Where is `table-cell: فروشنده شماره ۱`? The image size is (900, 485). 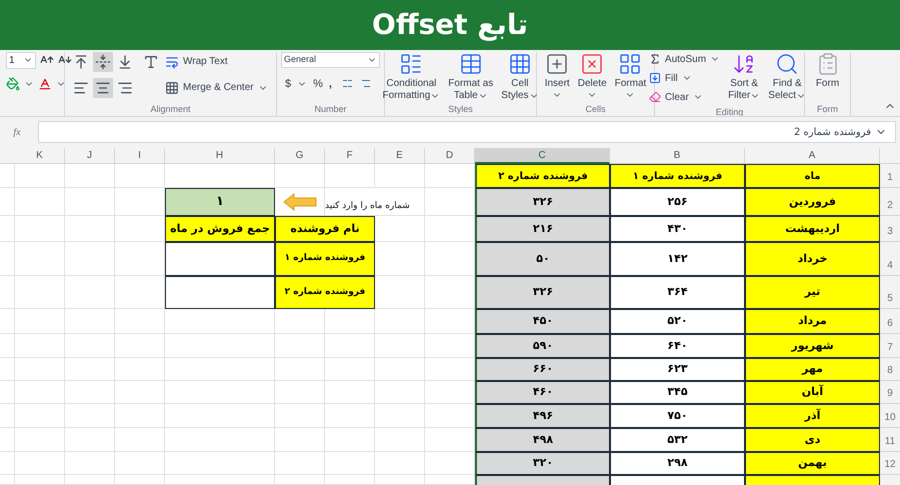 table-cell: فروشنده شماره ۱ is located at coordinates (677, 176).